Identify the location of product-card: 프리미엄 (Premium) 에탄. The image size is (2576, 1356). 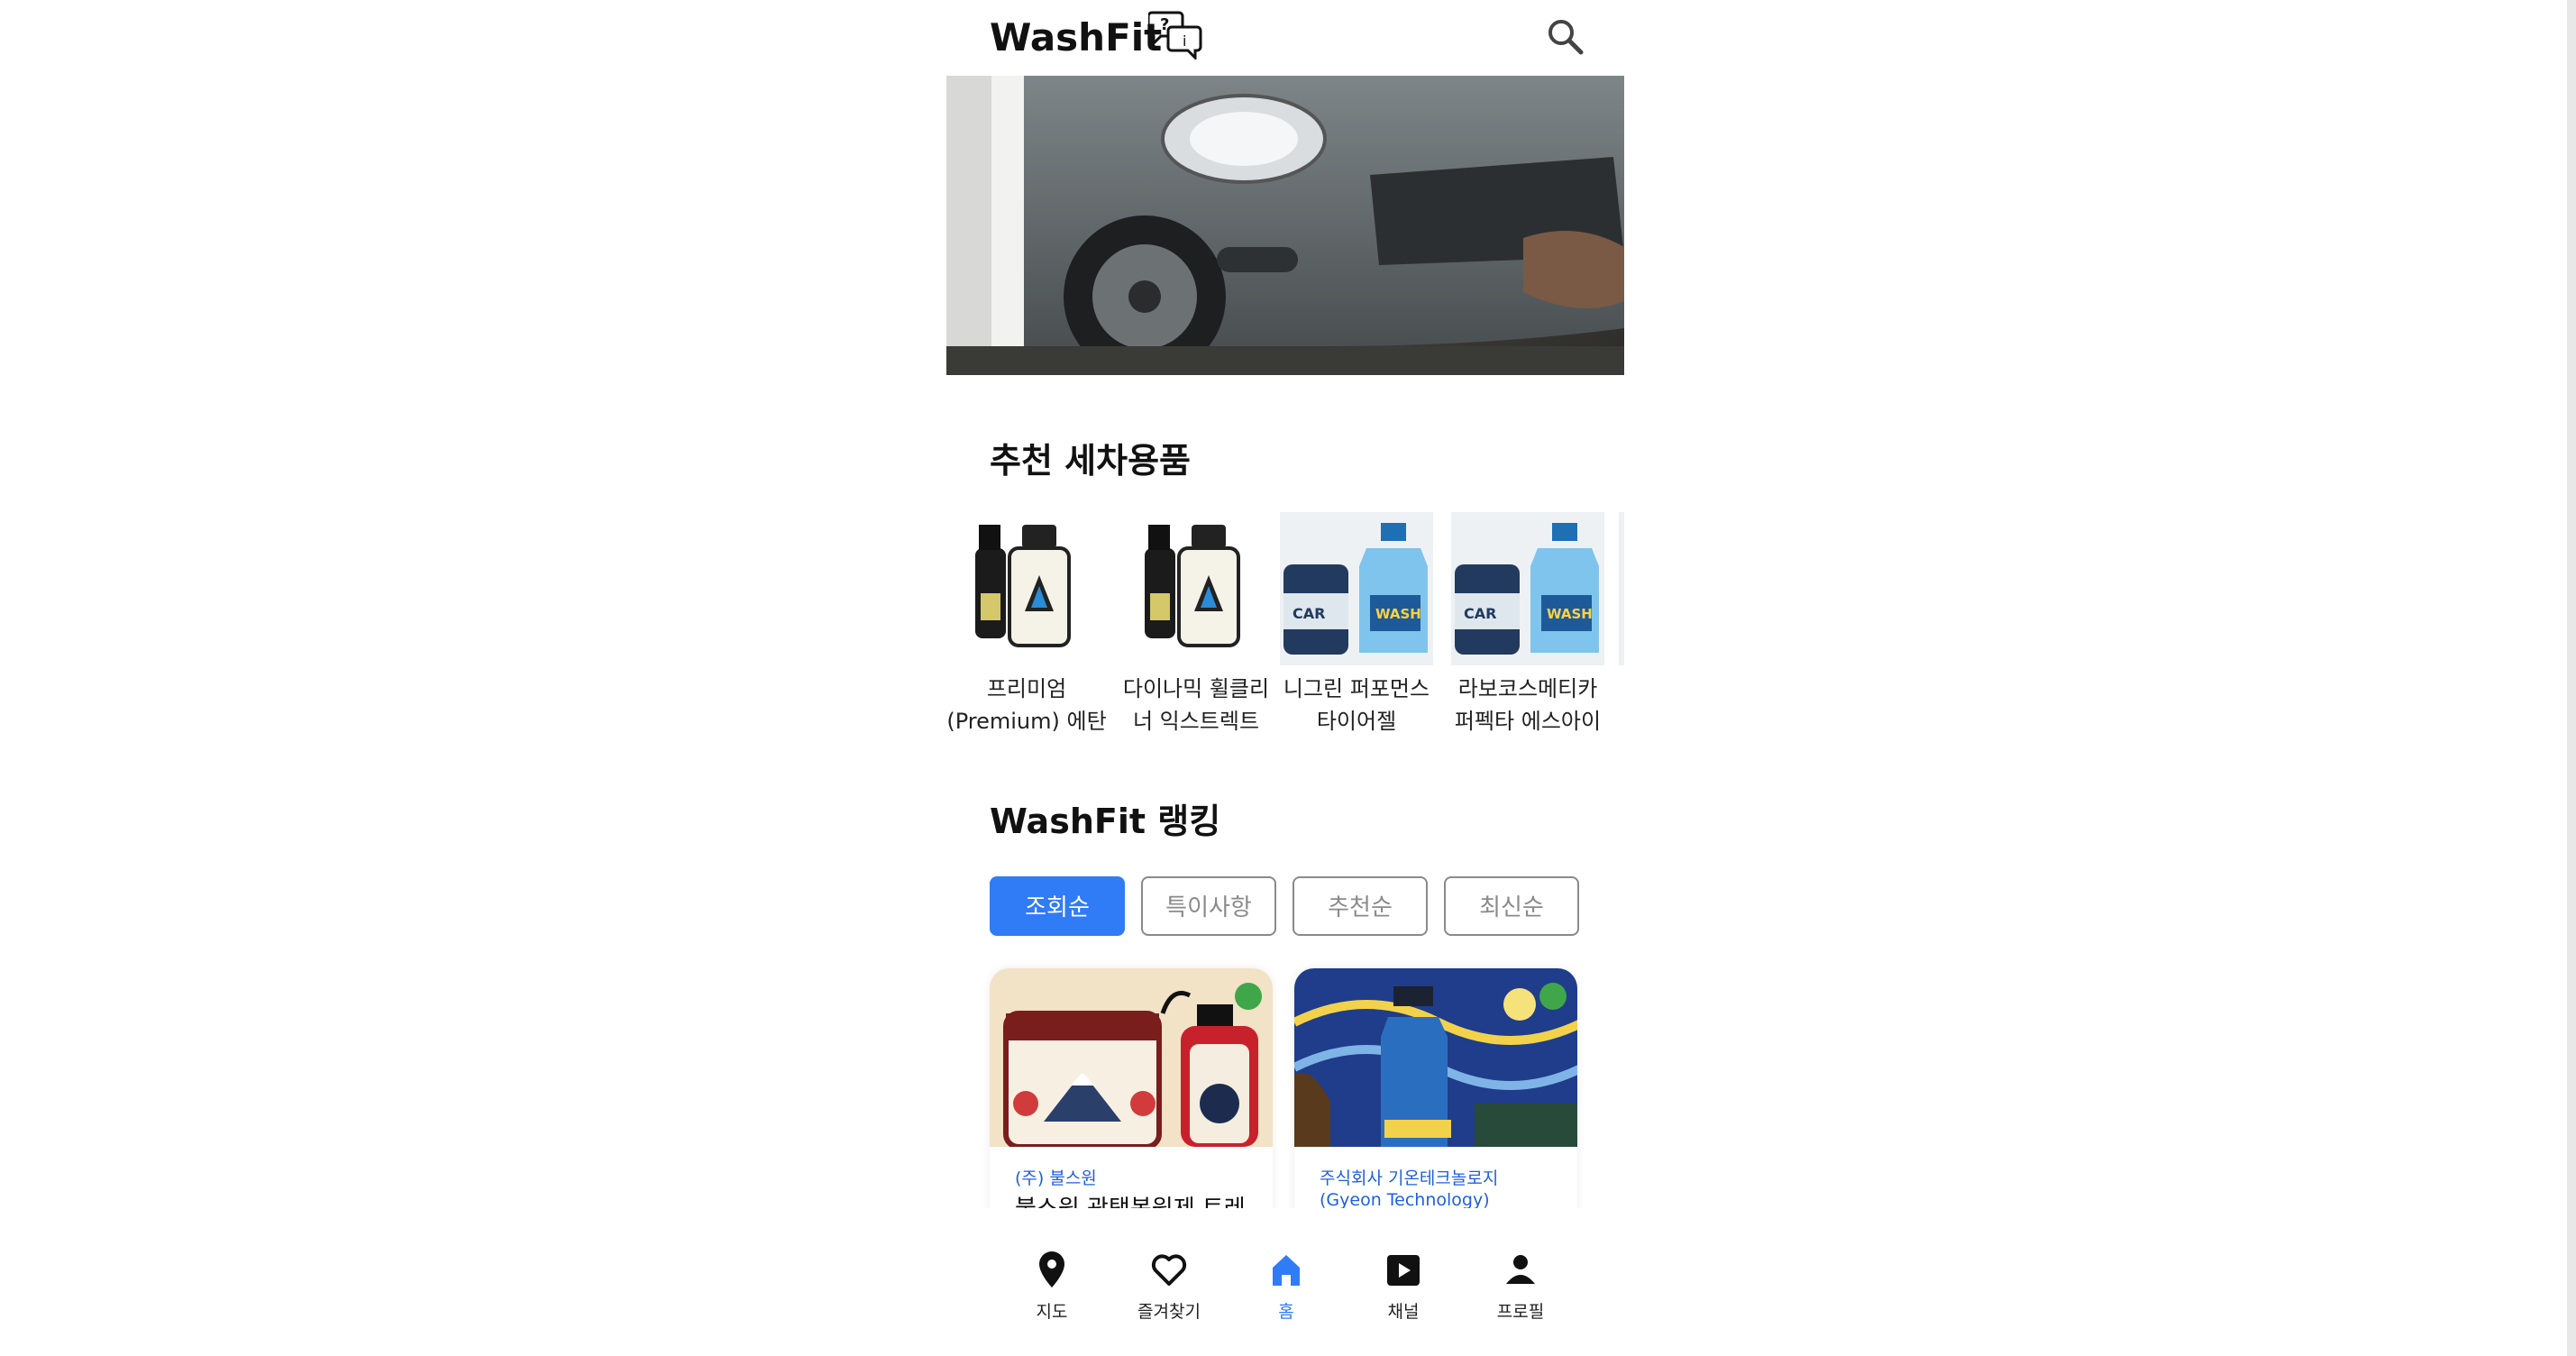
(1026, 629).